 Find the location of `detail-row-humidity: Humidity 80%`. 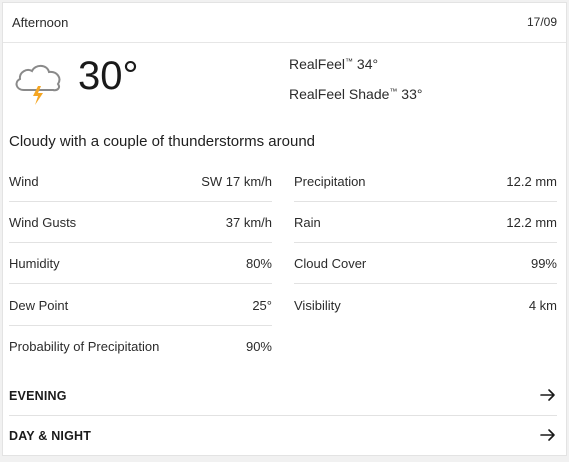

detail-row-humidity: Humidity 80% is located at coordinates (140, 263).